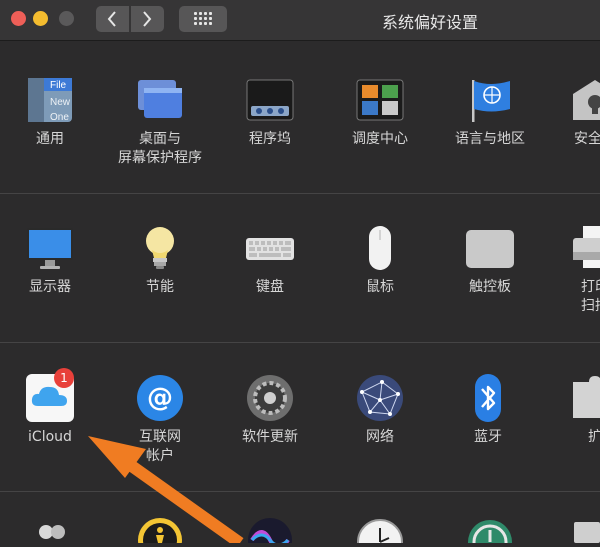 This screenshot has width=600, height=547. Describe the element at coordinates (166, 489) in the screenshot. I see `annotation-arrow` at that location.